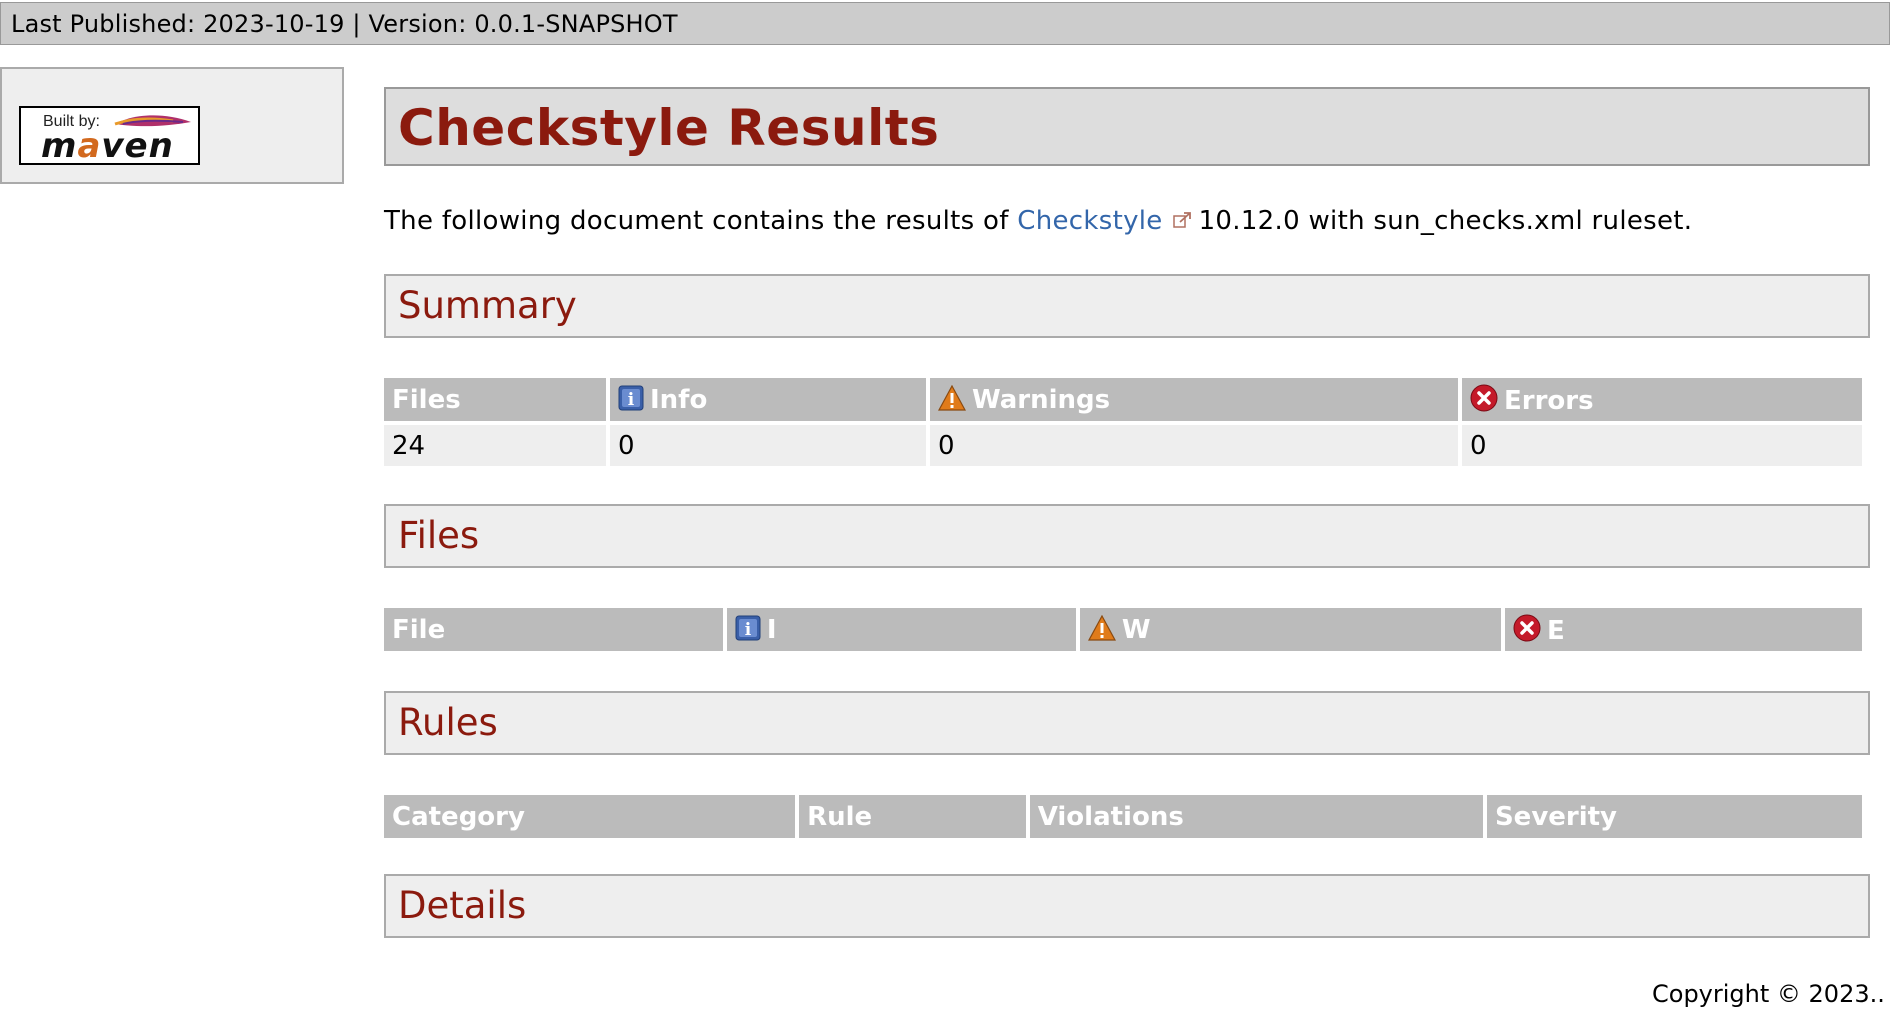  Describe the element at coordinates (590, 816) in the screenshot. I see `col-category: Category` at that location.